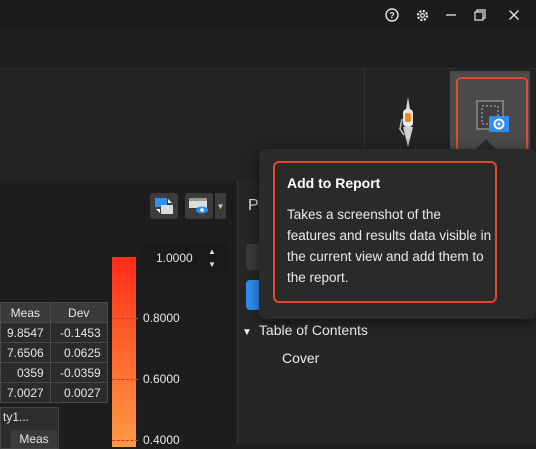  What do you see at coordinates (25, 352) in the screenshot?
I see `table-cell: 7.6506` at bounding box center [25, 352].